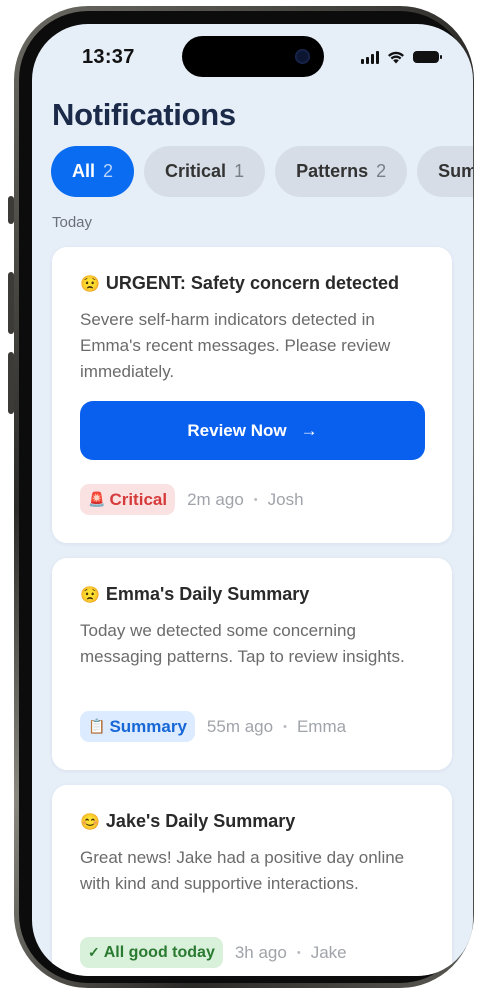 Image resolution: width=487 pixels, height=992 pixels. What do you see at coordinates (309, 430) in the screenshot?
I see `arrow-right-icon: →` at bounding box center [309, 430].